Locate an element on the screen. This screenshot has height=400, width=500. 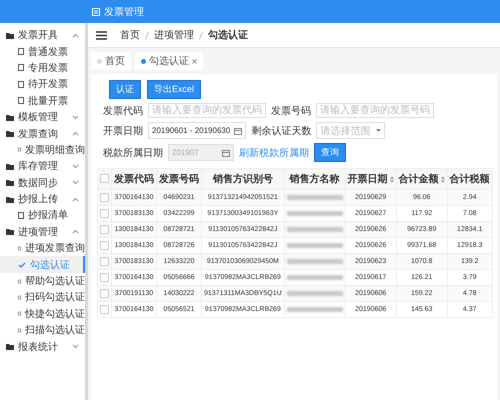
column-header: 发票号码 is located at coordinates (179, 179).